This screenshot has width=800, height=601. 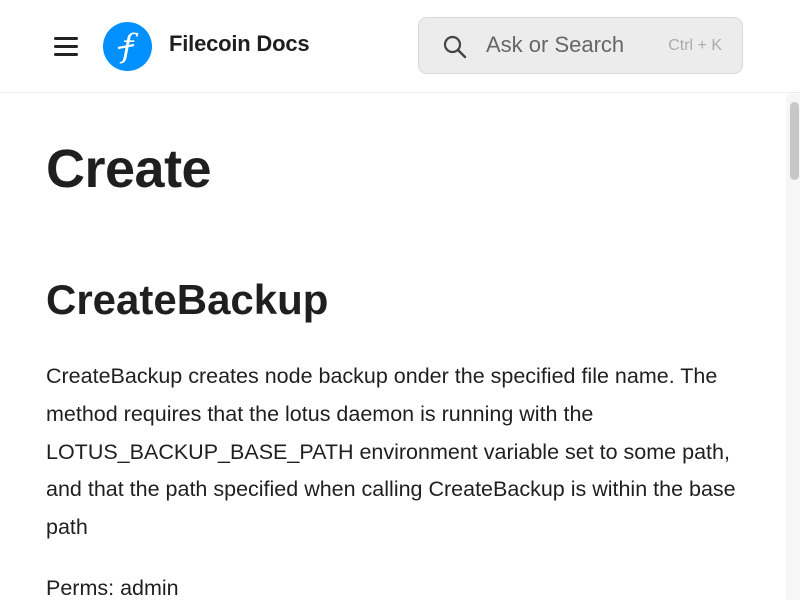 I want to click on search-box: Ask or Search Ctrl + K, so click(x=580, y=45).